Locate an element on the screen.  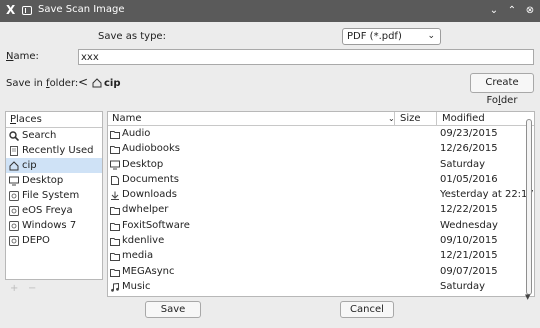
place-item: Search is located at coordinates (54, 135).